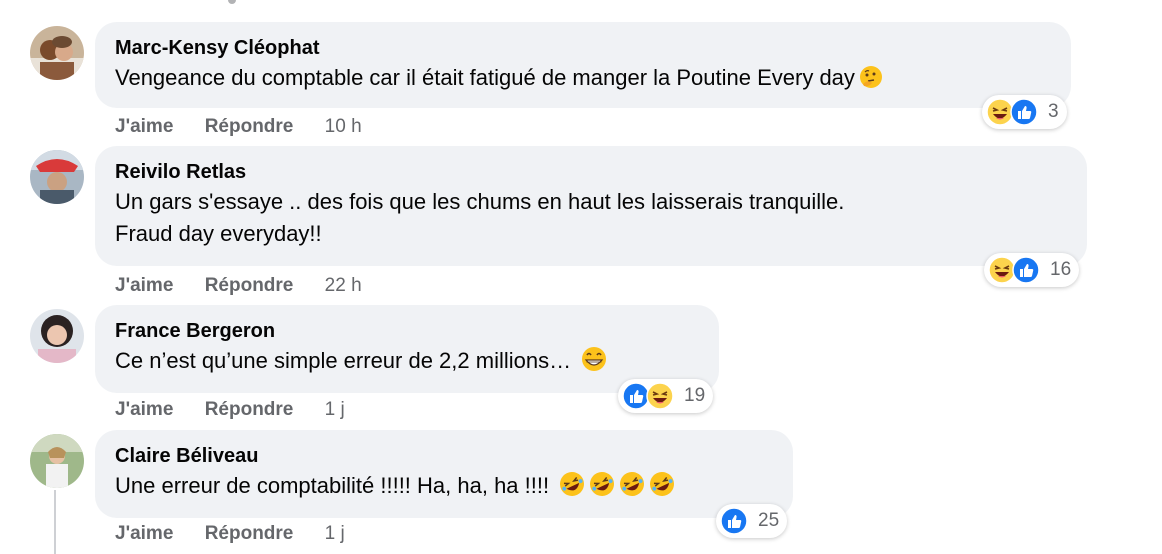  What do you see at coordinates (232, 2) in the screenshot?
I see `previous-comment-fragment` at bounding box center [232, 2].